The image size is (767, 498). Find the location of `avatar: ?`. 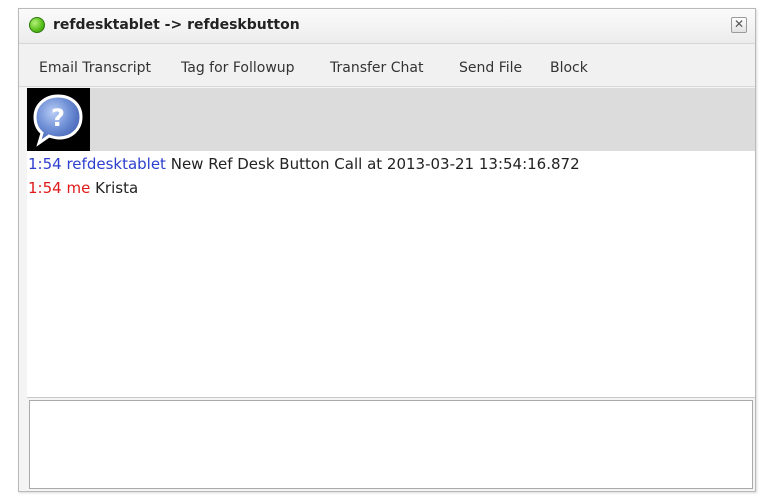

avatar: ? is located at coordinates (58, 119).